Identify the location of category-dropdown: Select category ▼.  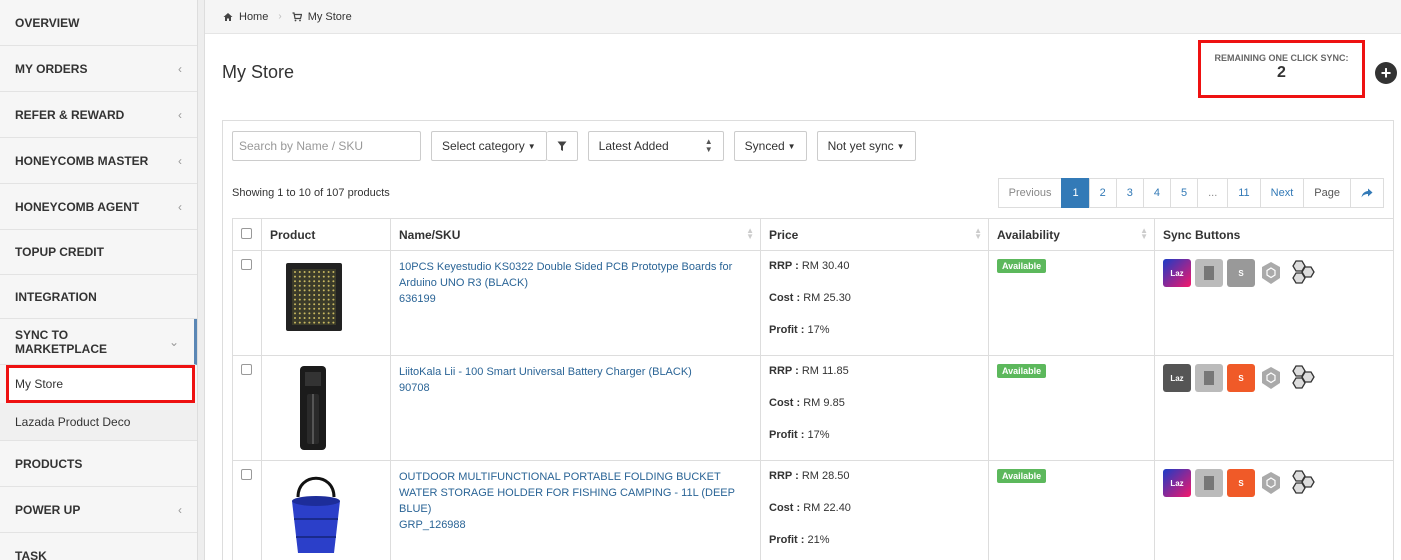
(489, 146).